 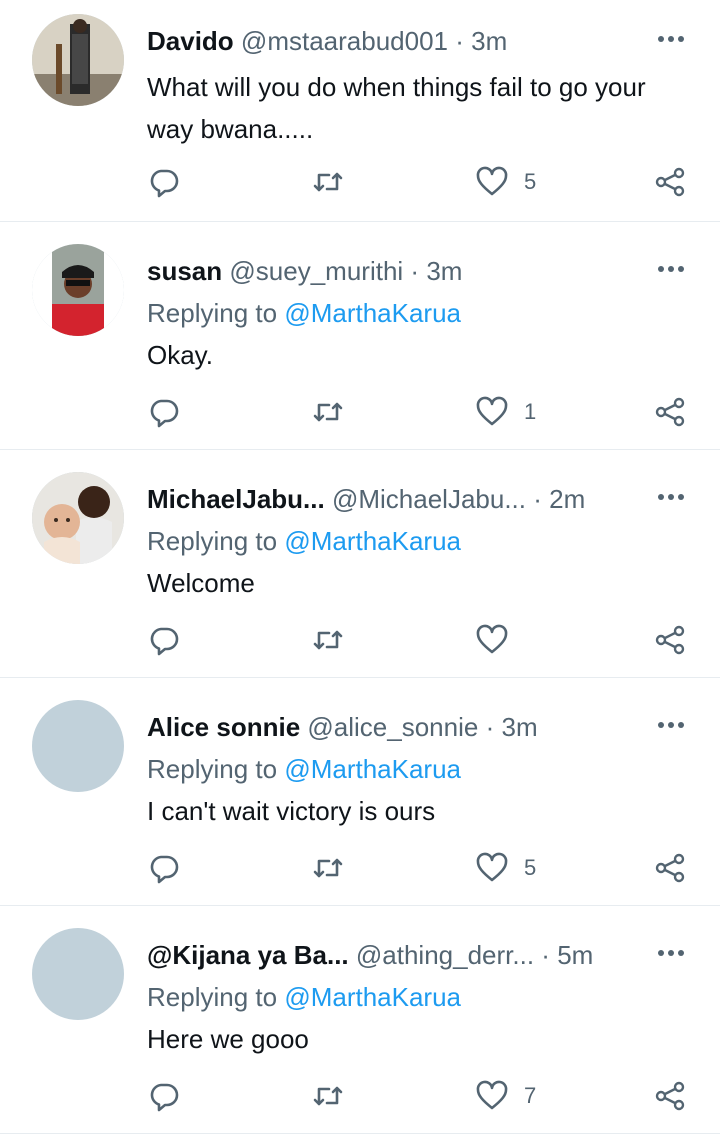 I want to click on tweet-text: I can't wait victory is ours, so click(x=291, y=811).